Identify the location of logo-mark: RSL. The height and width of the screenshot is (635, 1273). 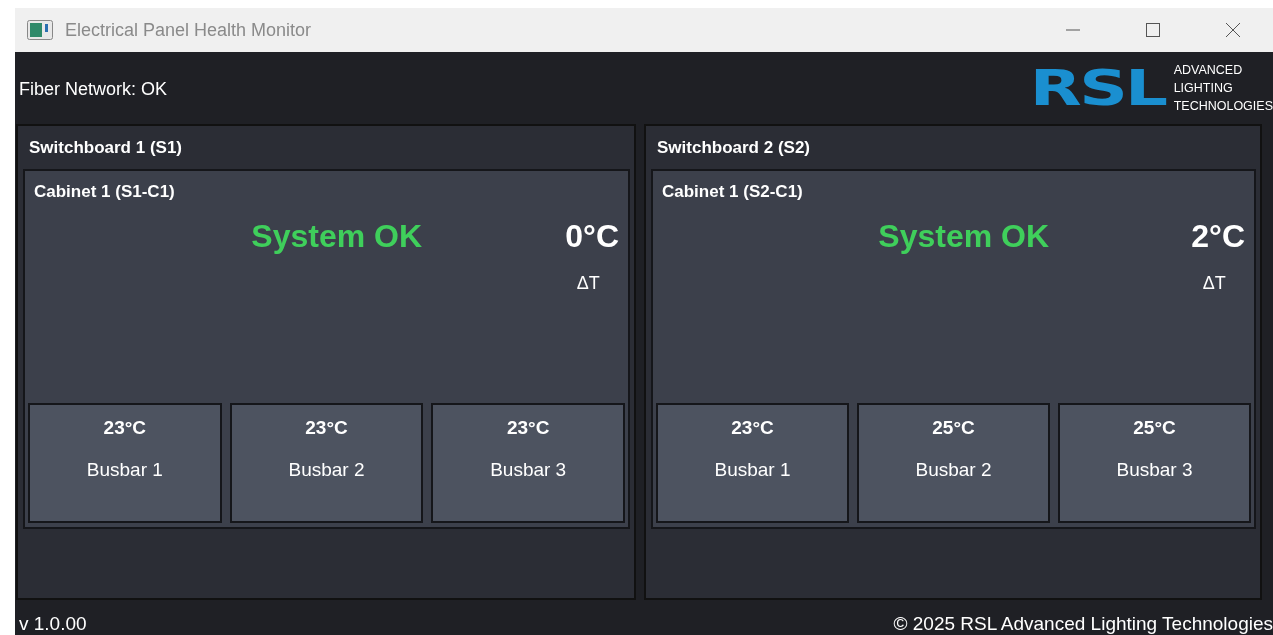
(1098, 88).